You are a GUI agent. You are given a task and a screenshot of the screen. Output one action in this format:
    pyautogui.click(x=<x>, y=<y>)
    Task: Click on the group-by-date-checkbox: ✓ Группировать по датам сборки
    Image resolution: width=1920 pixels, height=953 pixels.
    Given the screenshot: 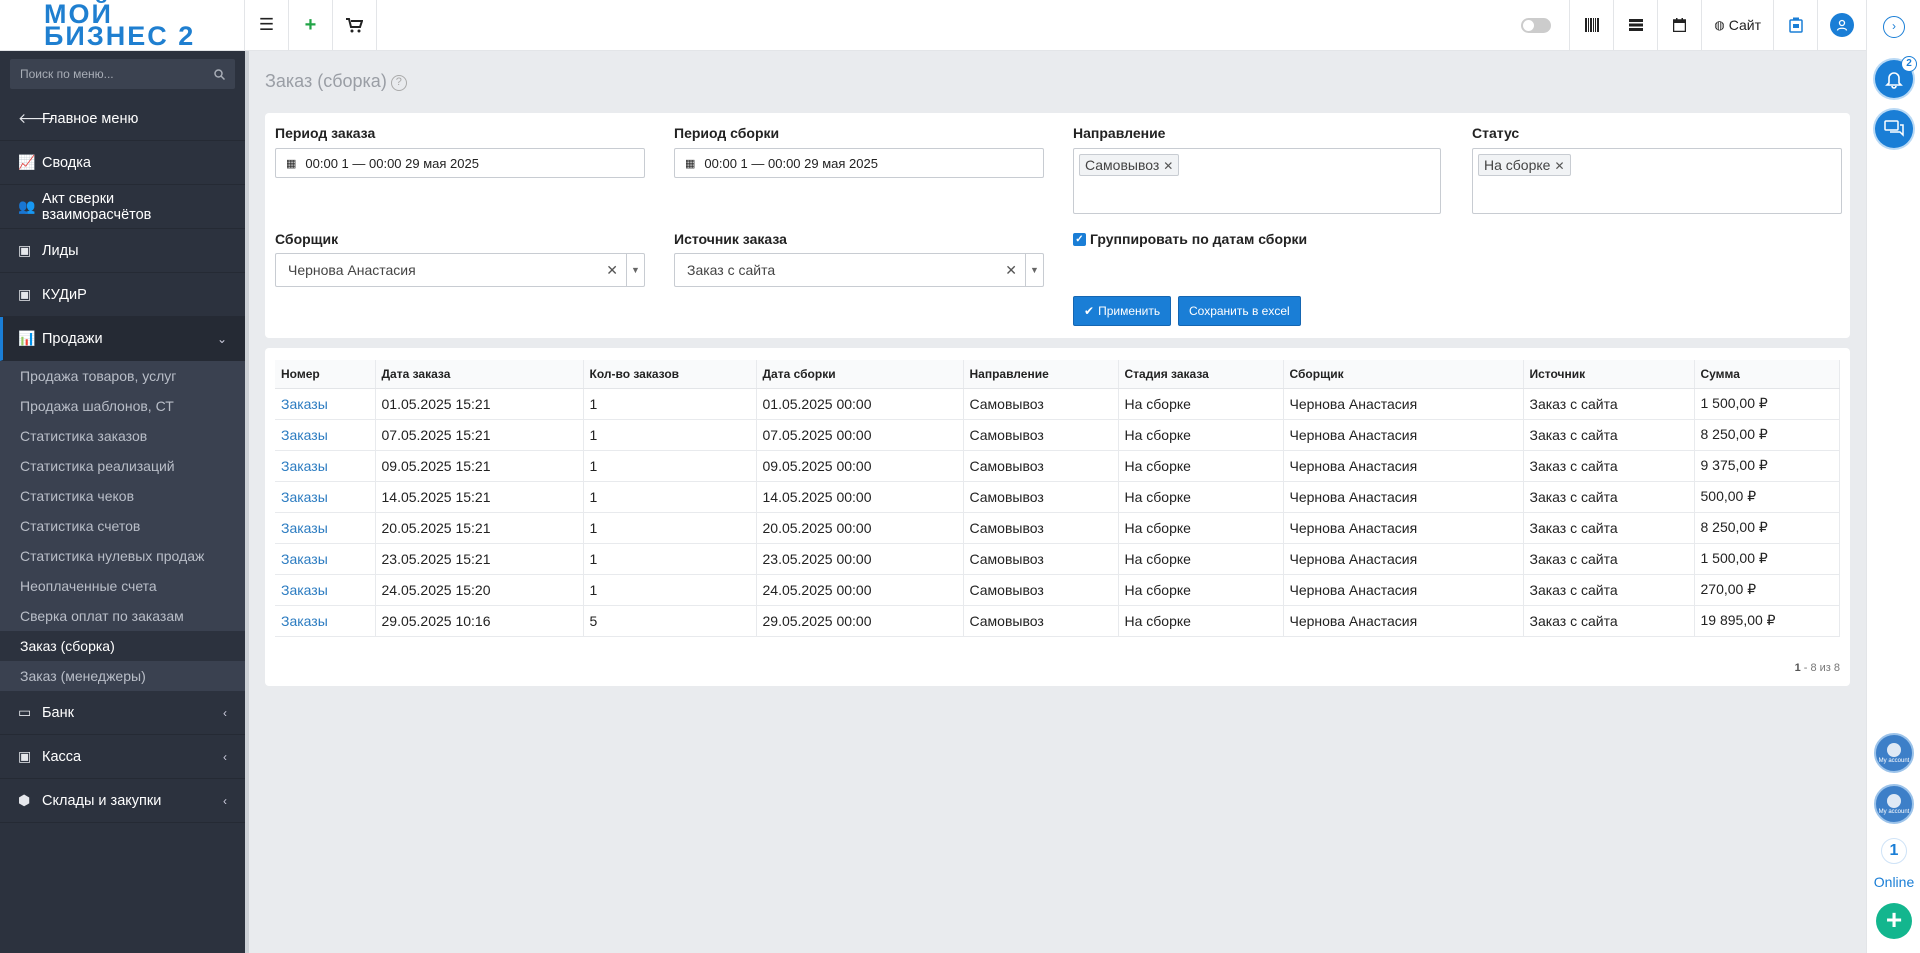 What is the action you would take?
    pyautogui.click(x=1190, y=239)
    